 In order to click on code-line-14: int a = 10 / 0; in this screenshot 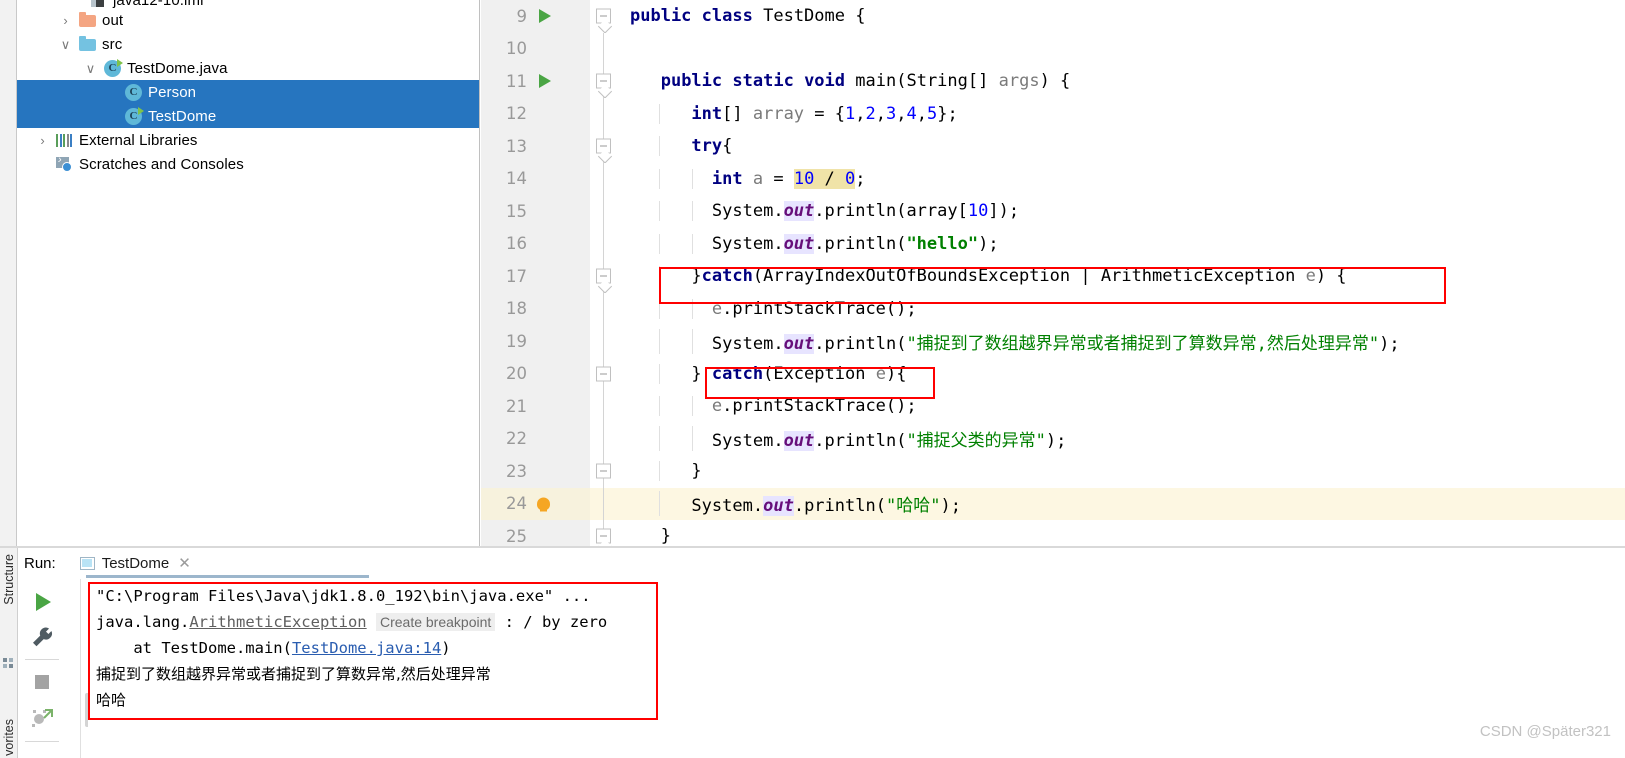, I will do `click(1121, 178)`.